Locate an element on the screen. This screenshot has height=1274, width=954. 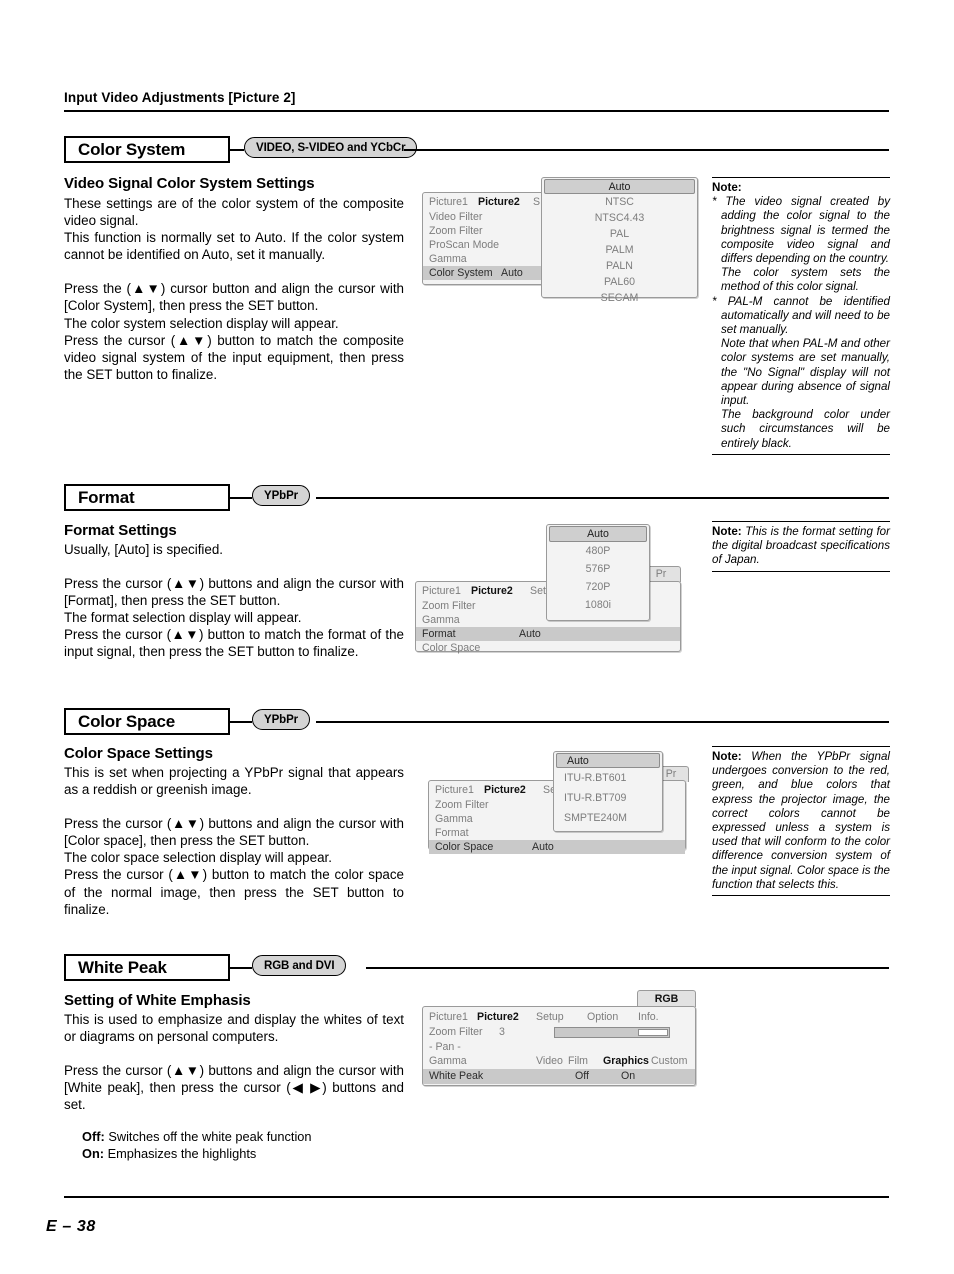
osd-row-label: - Pan - is located at coordinates (445, 1047).